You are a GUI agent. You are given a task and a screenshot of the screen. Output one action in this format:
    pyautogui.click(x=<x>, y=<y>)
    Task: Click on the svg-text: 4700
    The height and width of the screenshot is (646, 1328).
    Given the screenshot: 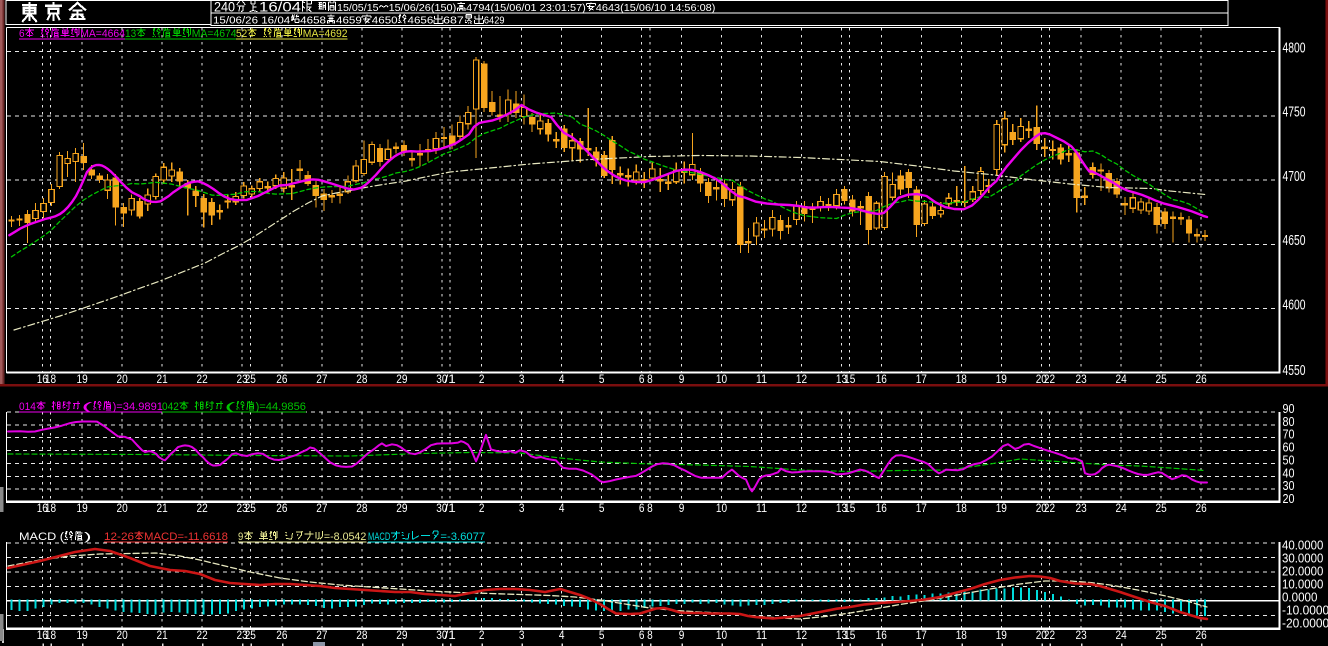 What is the action you would take?
    pyautogui.click(x=1294, y=177)
    